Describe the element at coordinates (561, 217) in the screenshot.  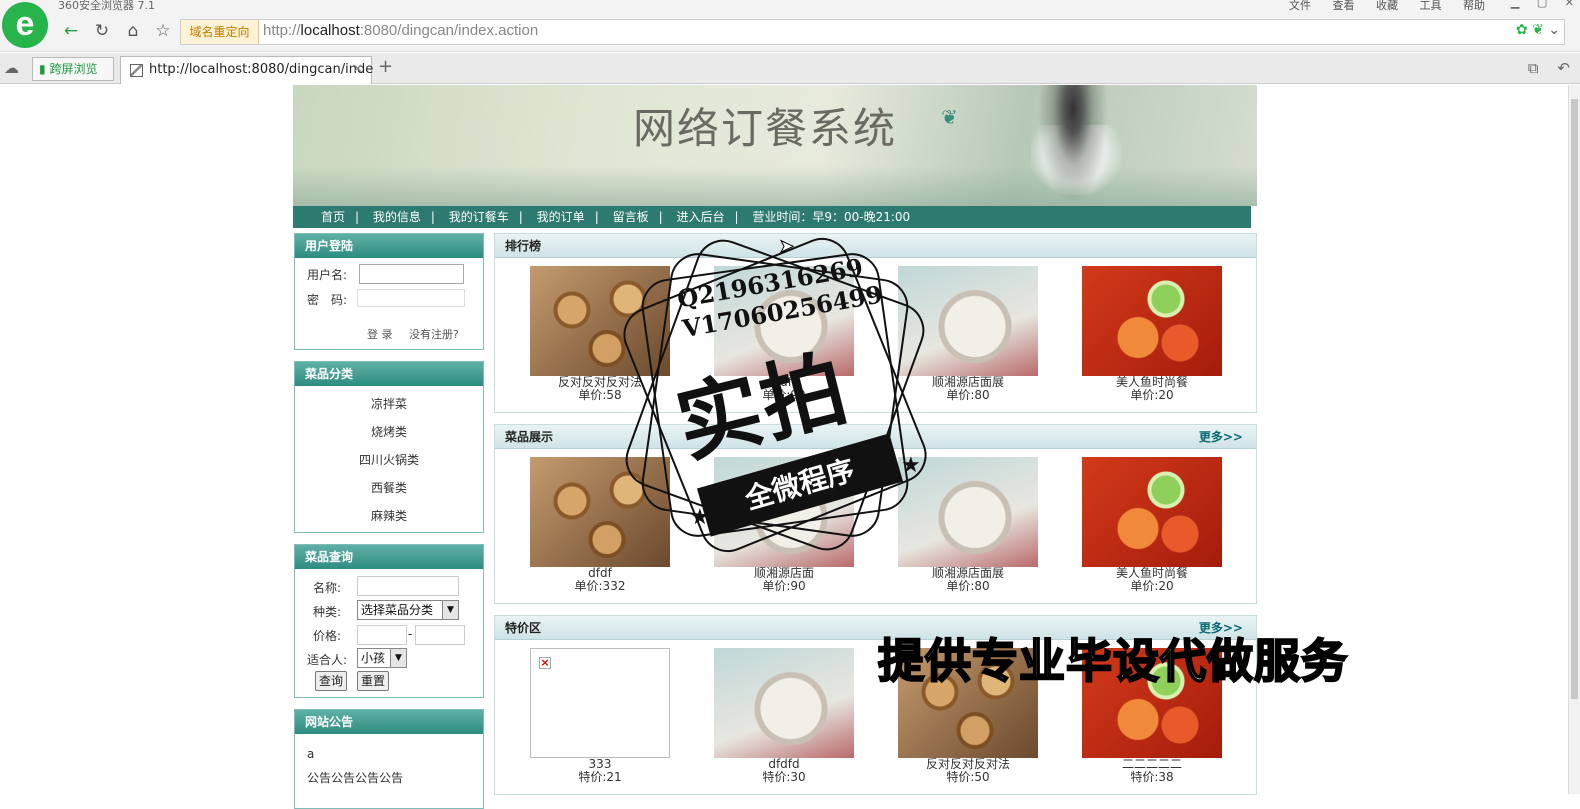
I see `nav-my-orders: 我的订单` at that location.